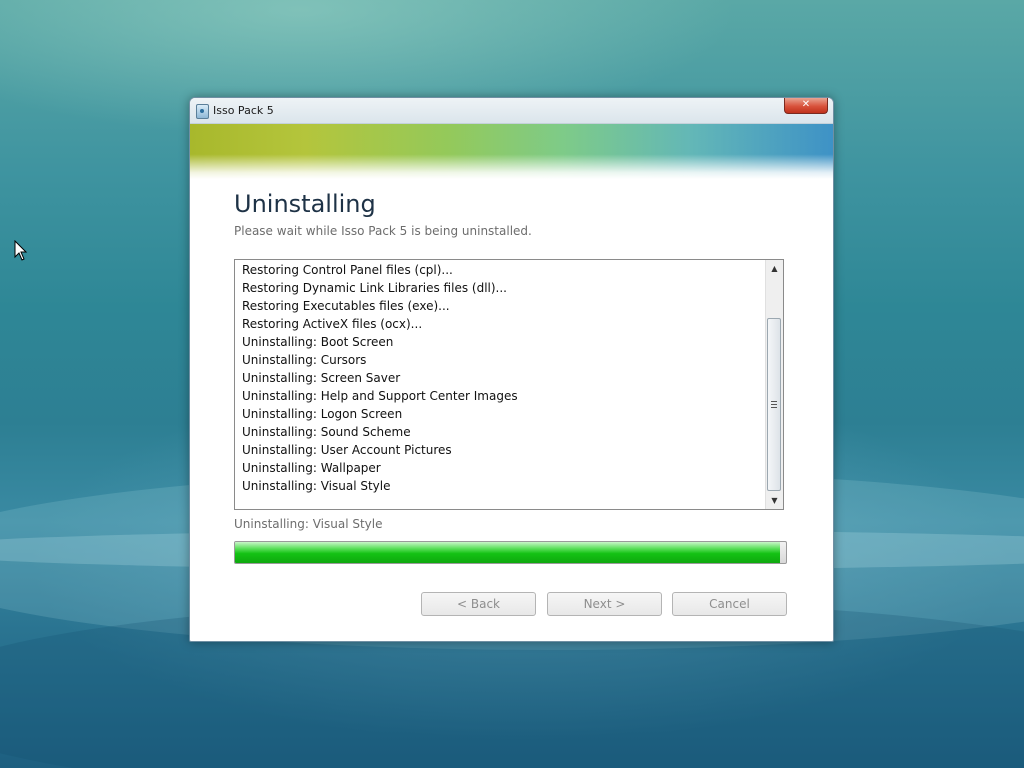 This screenshot has height=768, width=1024. What do you see at coordinates (318, 342) in the screenshot?
I see `log-line: Uninstalling: Boot Screen` at bounding box center [318, 342].